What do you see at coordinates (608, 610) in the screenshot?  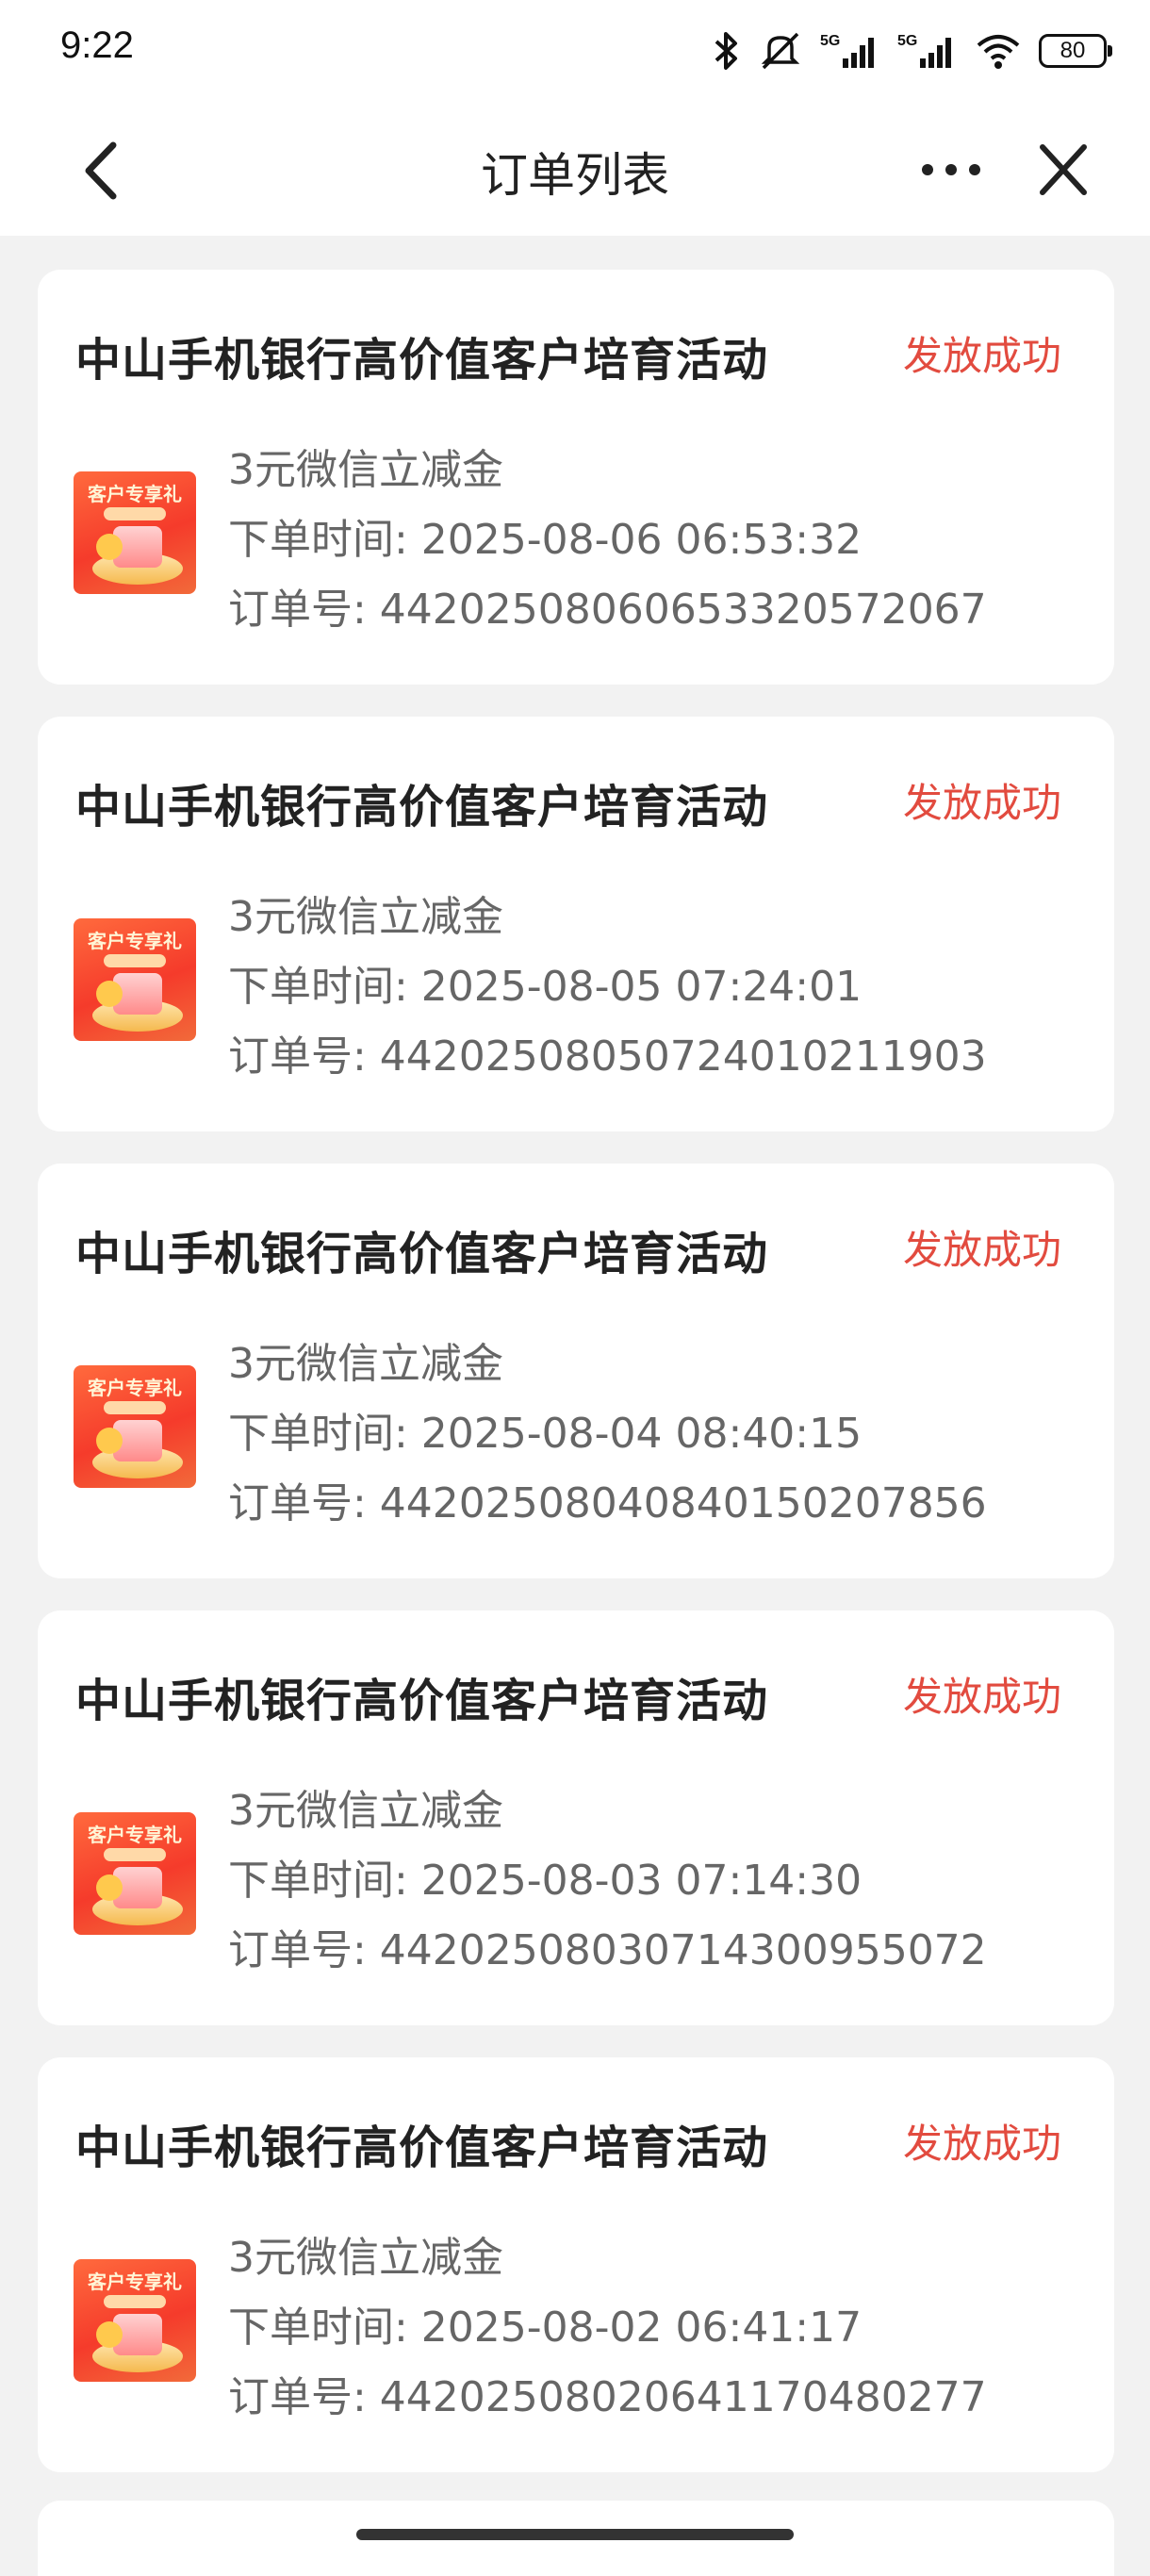 I see `order-number: 订单号: 4420250806065332057206​7` at bounding box center [608, 610].